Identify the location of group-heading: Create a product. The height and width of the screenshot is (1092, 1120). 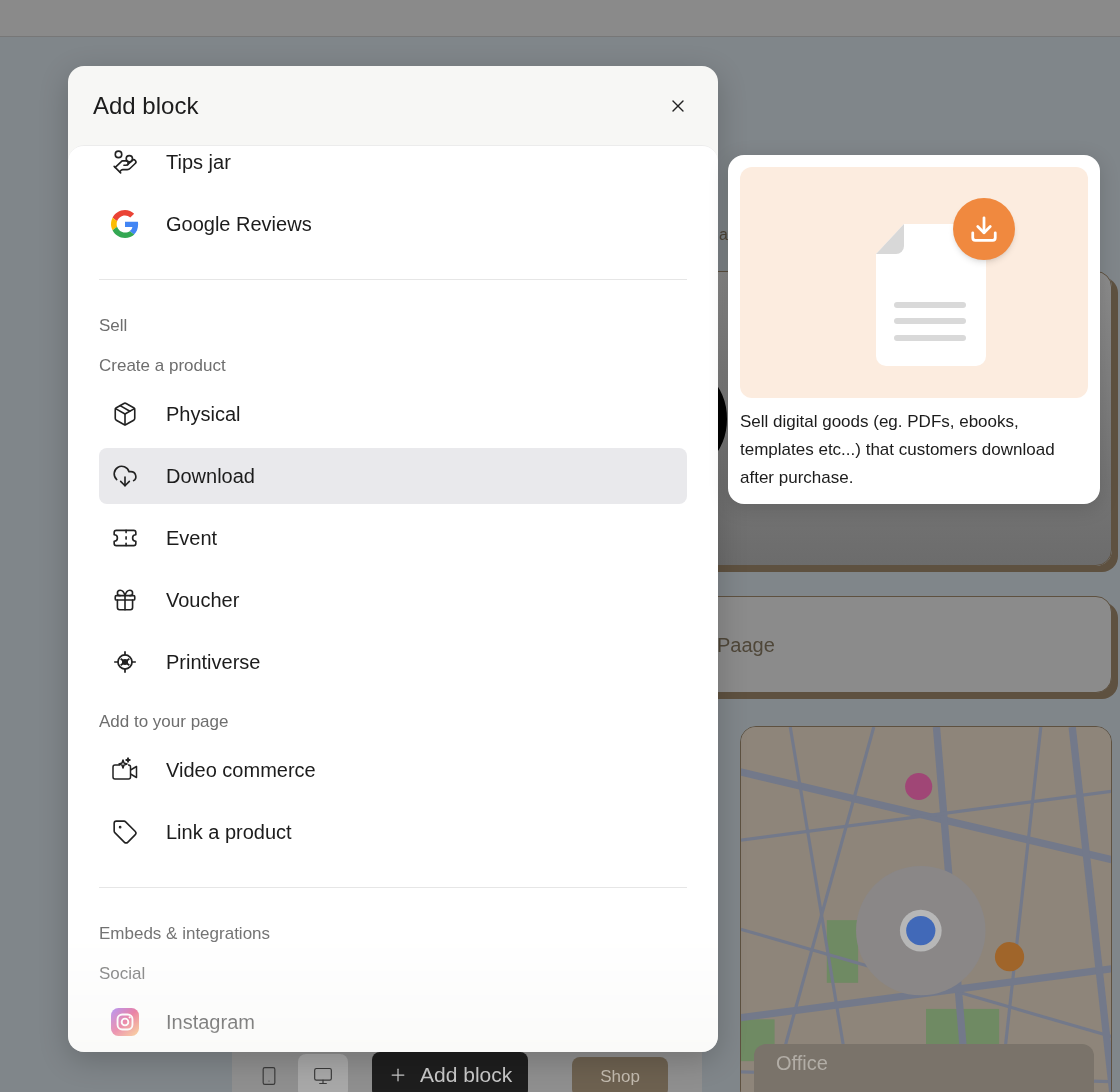
(163, 366).